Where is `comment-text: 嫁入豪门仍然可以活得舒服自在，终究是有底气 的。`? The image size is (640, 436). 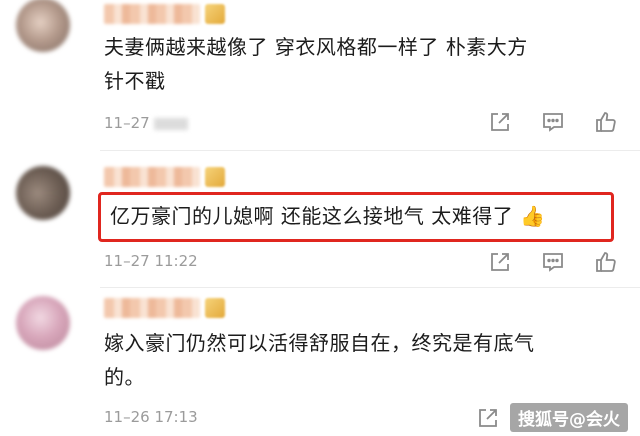
comment-text: 嫁入豪门仍然可以活得舒服自在，终究是有底气 的。 is located at coordinates (319, 360).